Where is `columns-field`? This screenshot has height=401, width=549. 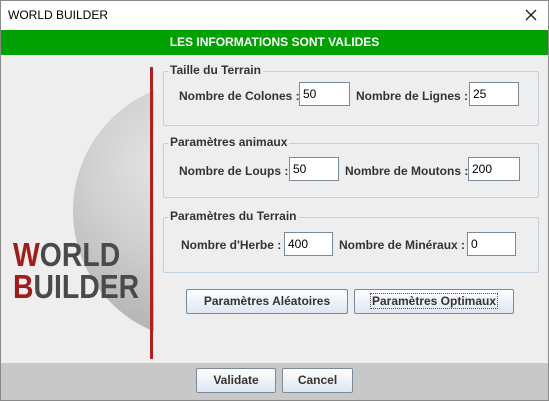
columns-field is located at coordinates (324, 94).